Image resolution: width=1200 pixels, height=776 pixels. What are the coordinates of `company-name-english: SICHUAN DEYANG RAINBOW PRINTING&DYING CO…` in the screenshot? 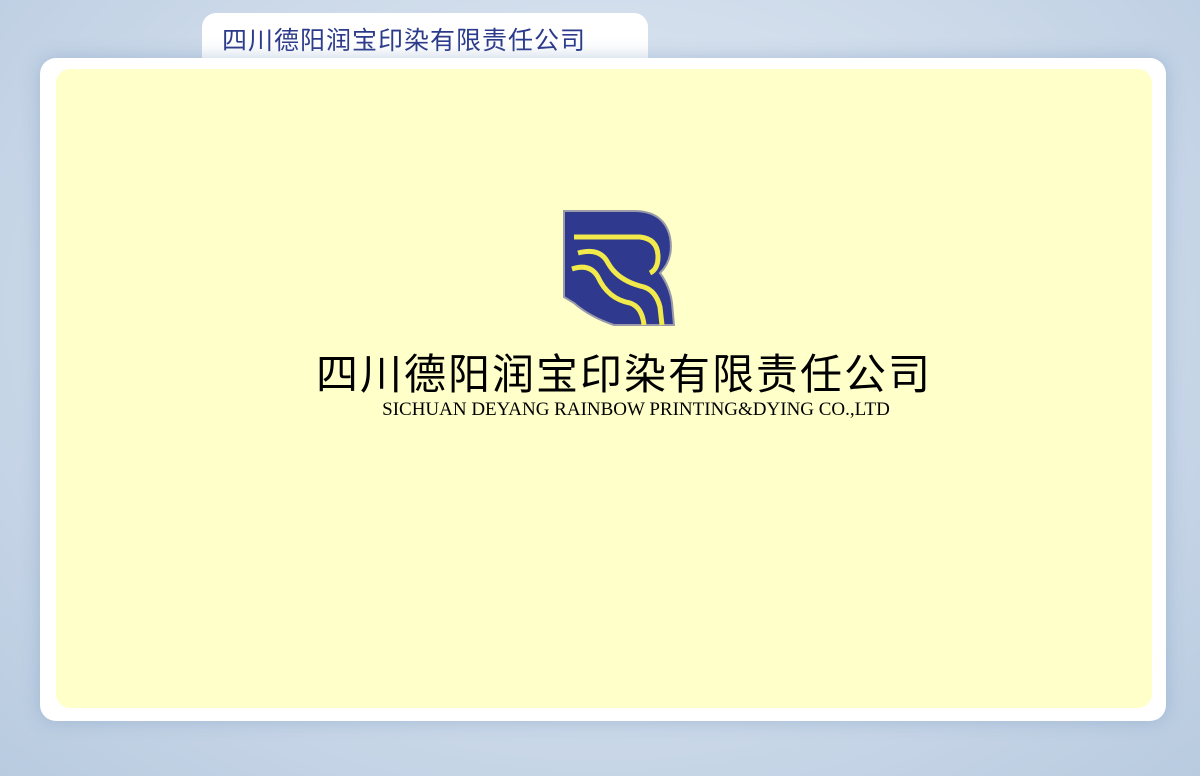 It's located at (636, 409).